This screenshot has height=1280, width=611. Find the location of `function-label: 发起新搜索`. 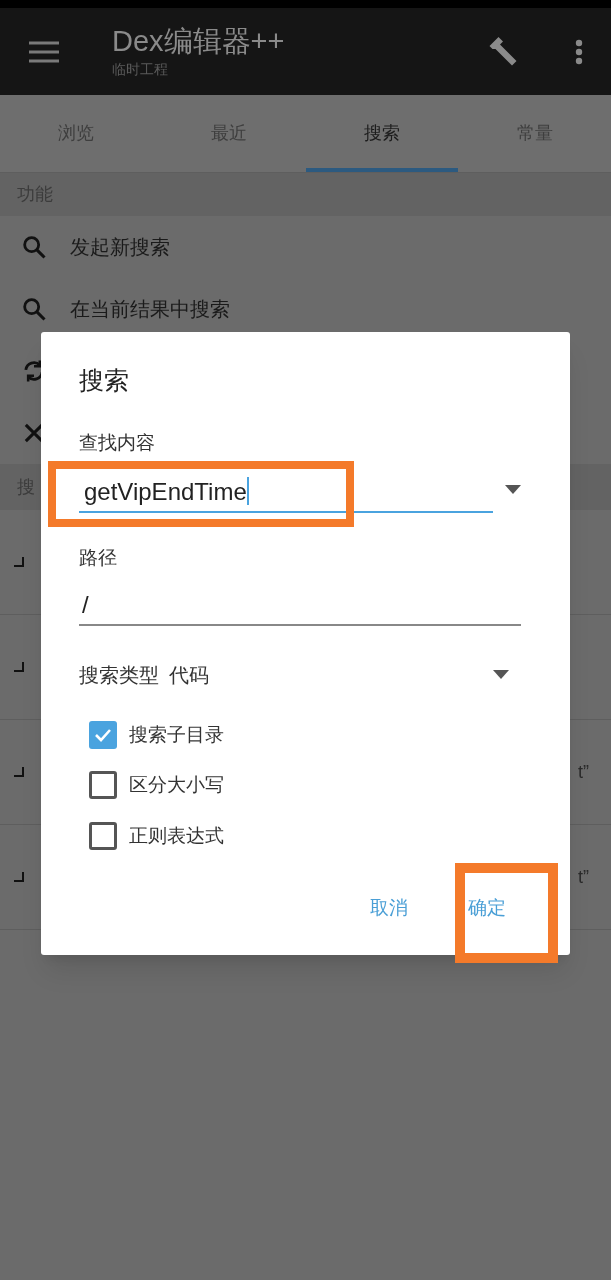

function-label: 发起新搜索 is located at coordinates (120, 247).